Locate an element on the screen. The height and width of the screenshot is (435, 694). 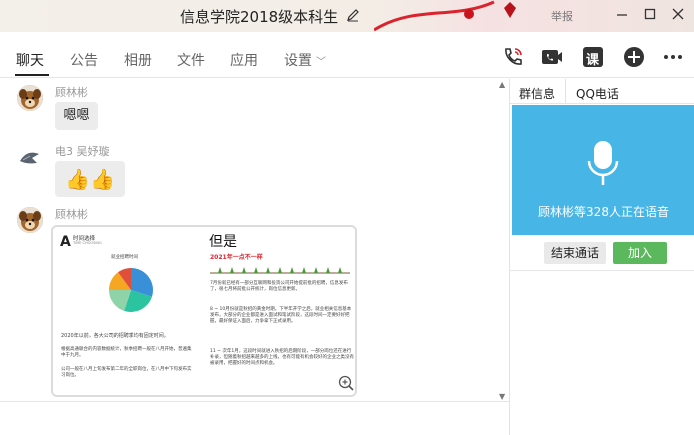
more-icon is located at coordinates (673, 57).